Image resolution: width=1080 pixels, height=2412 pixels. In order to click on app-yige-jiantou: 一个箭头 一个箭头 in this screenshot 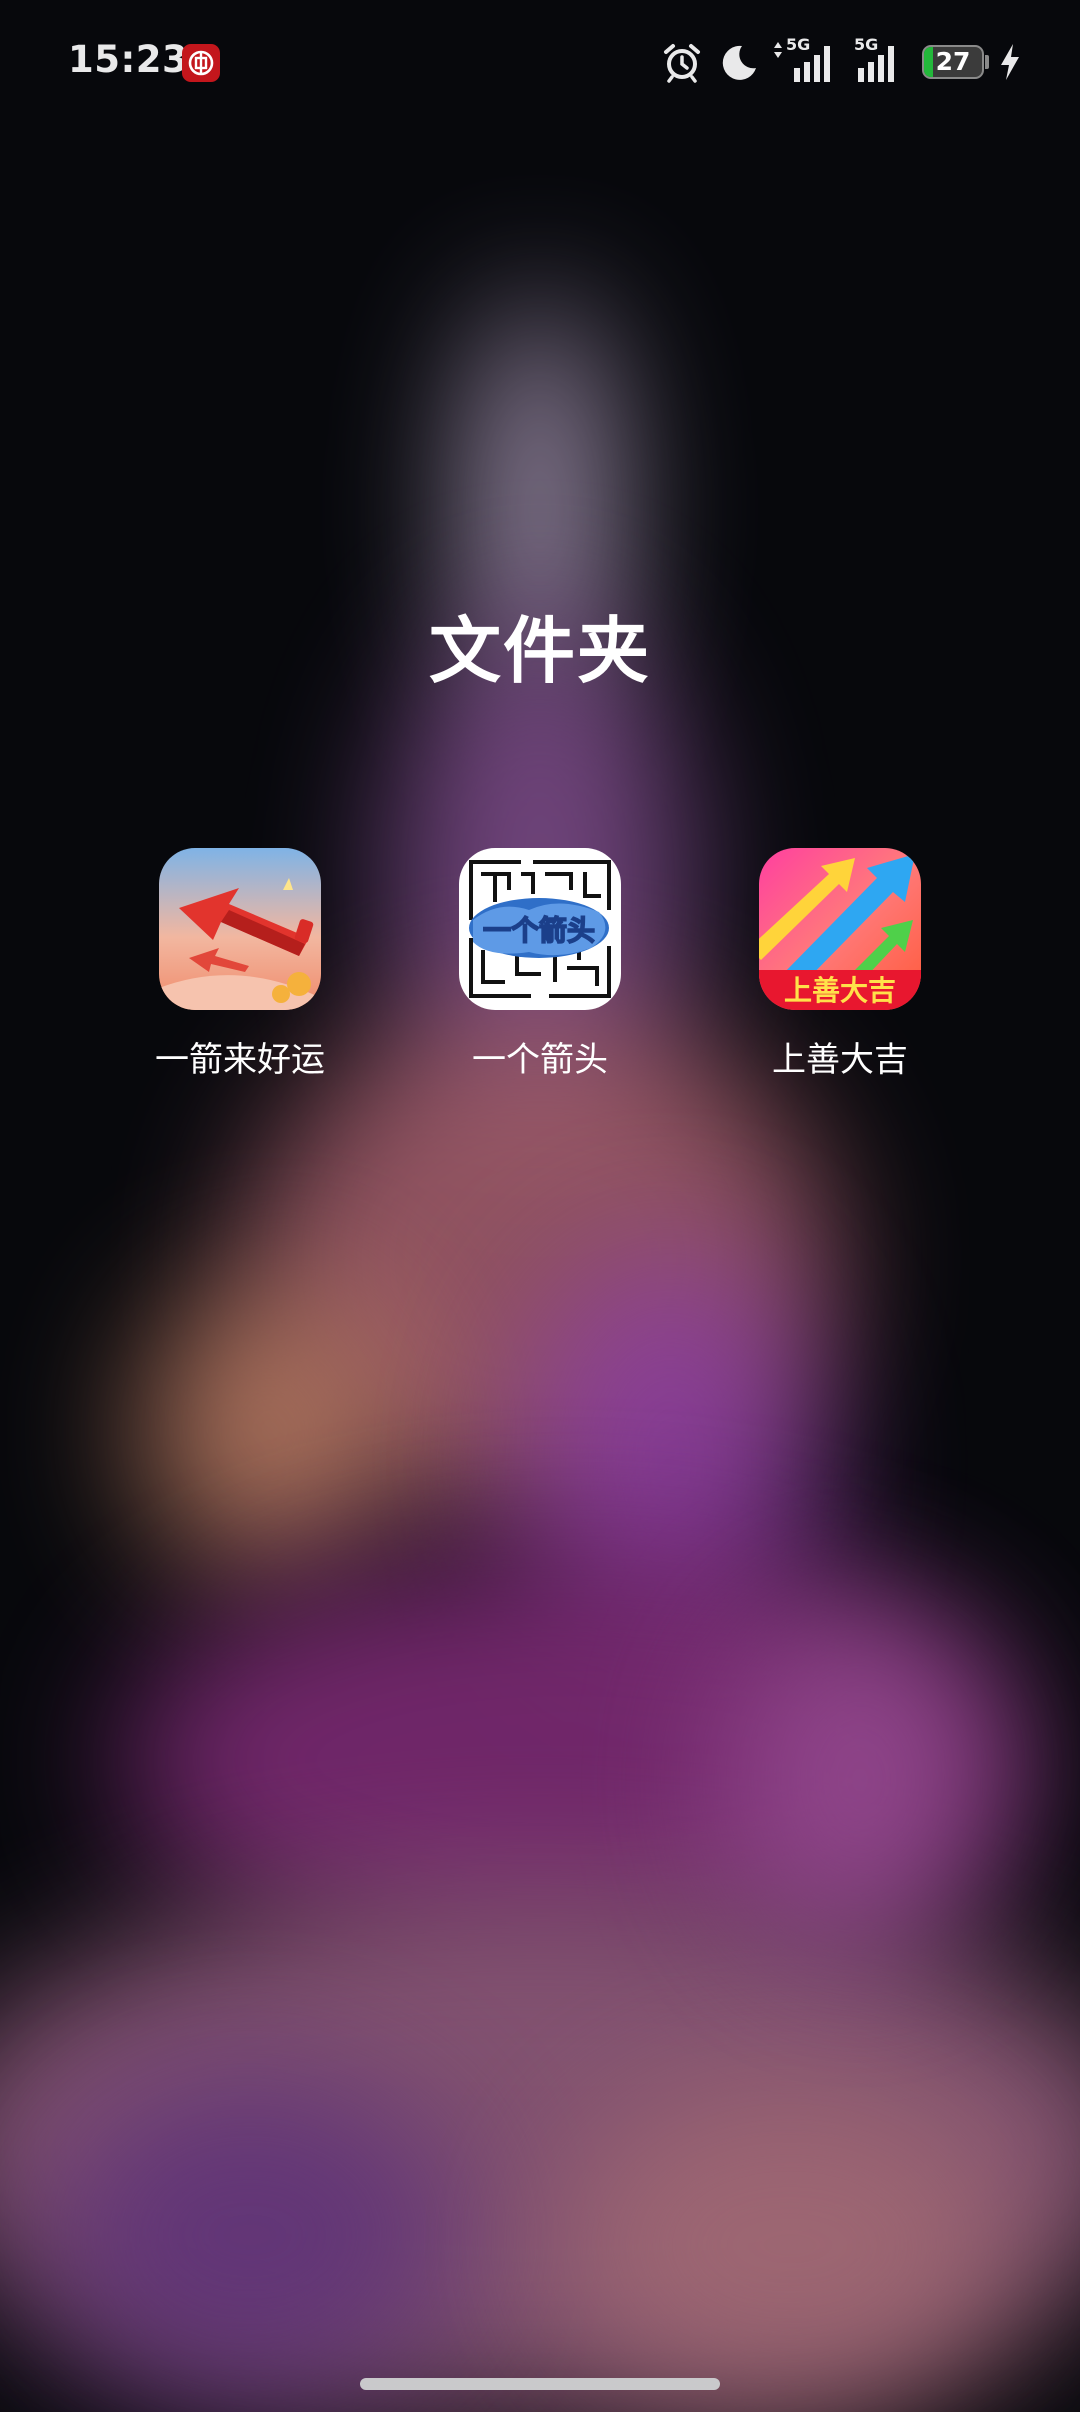, I will do `click(540, 964)`.